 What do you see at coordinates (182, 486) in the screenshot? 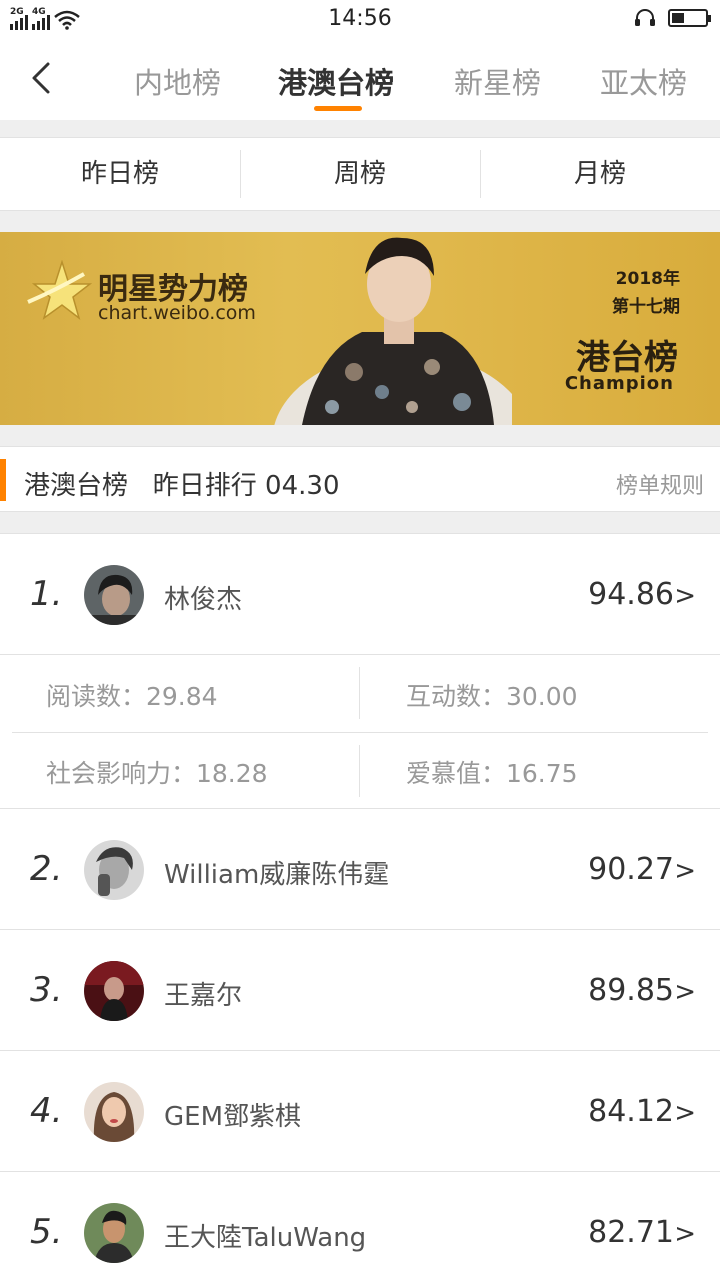
I see `section-title: 港澳台榜 昨日排行 04.30` at bounding box center [182, 486].